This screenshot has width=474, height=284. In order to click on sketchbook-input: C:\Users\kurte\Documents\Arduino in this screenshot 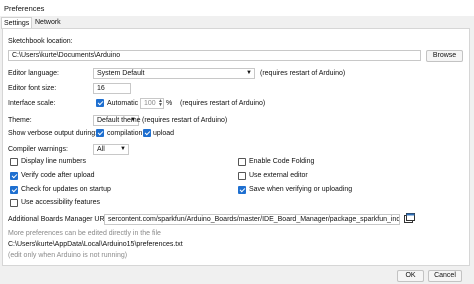, I will do `click(214, 55)`.